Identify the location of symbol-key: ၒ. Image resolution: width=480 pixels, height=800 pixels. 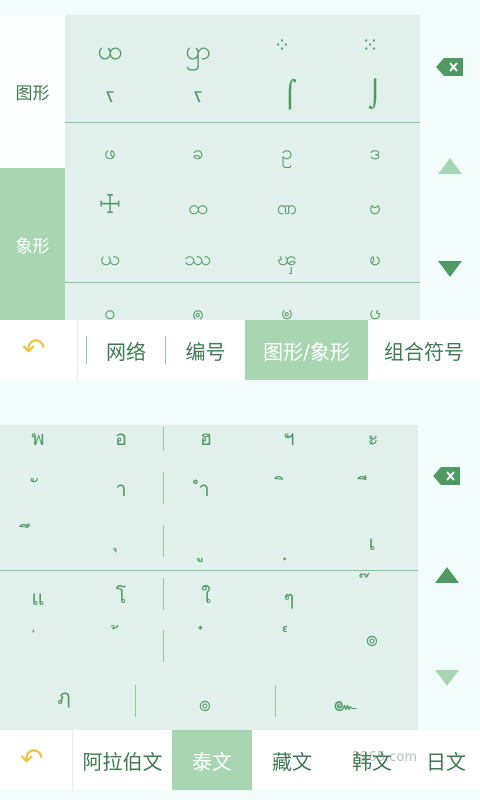
(374, 311).